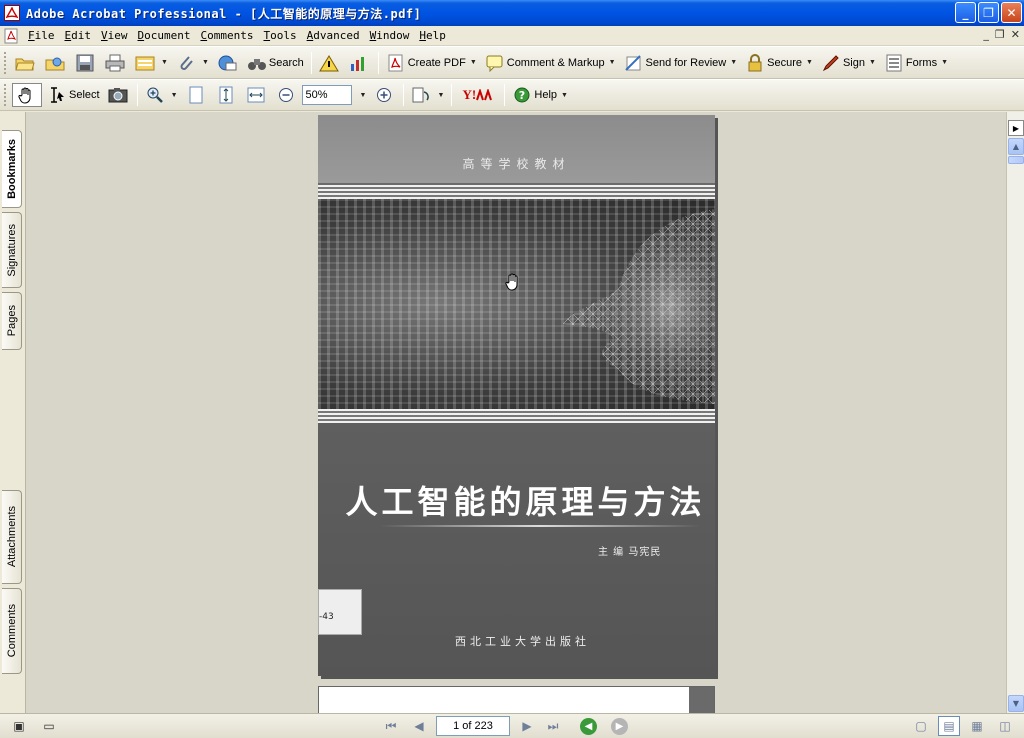  What do you see at coordinates (226, 36) in the screenshot?
I see `menu-comments: Comments` at bounding box center [226, 36].